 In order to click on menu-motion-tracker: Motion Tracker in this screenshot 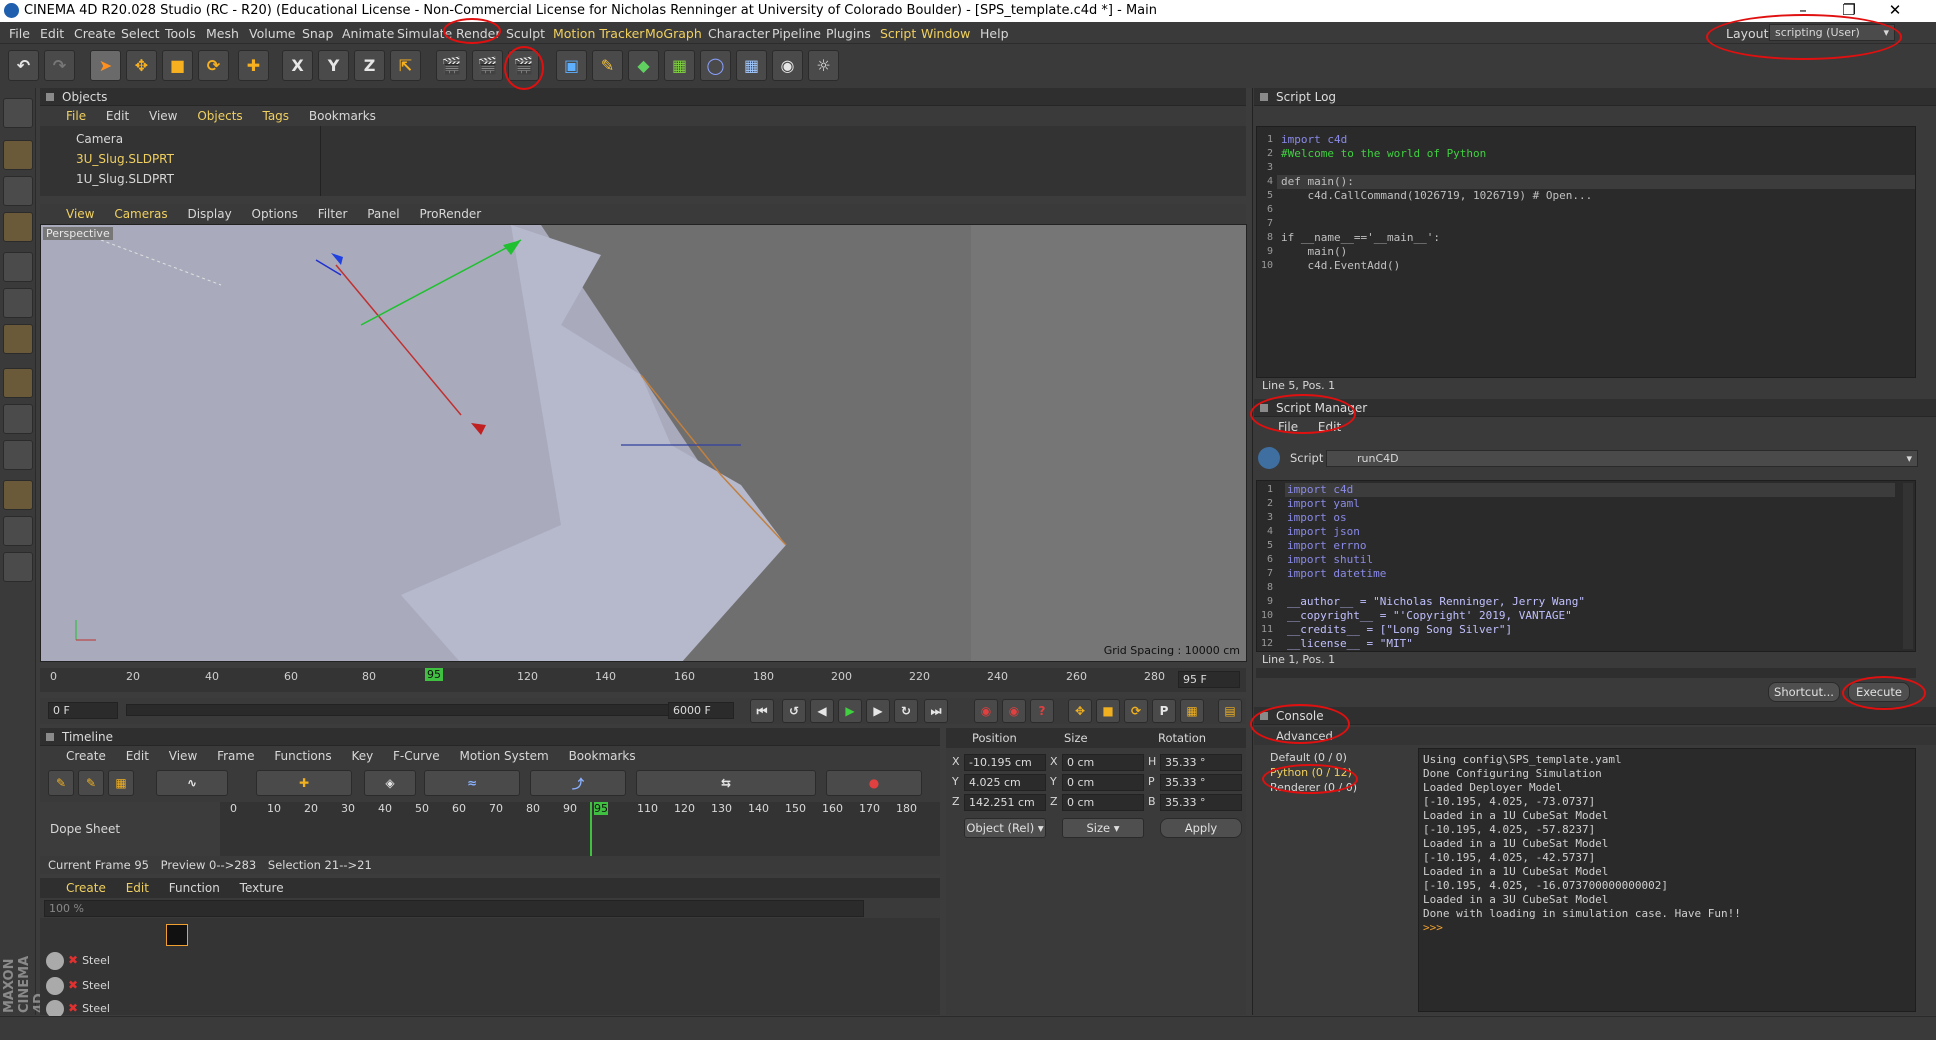, I will do `click(598, 33)`.